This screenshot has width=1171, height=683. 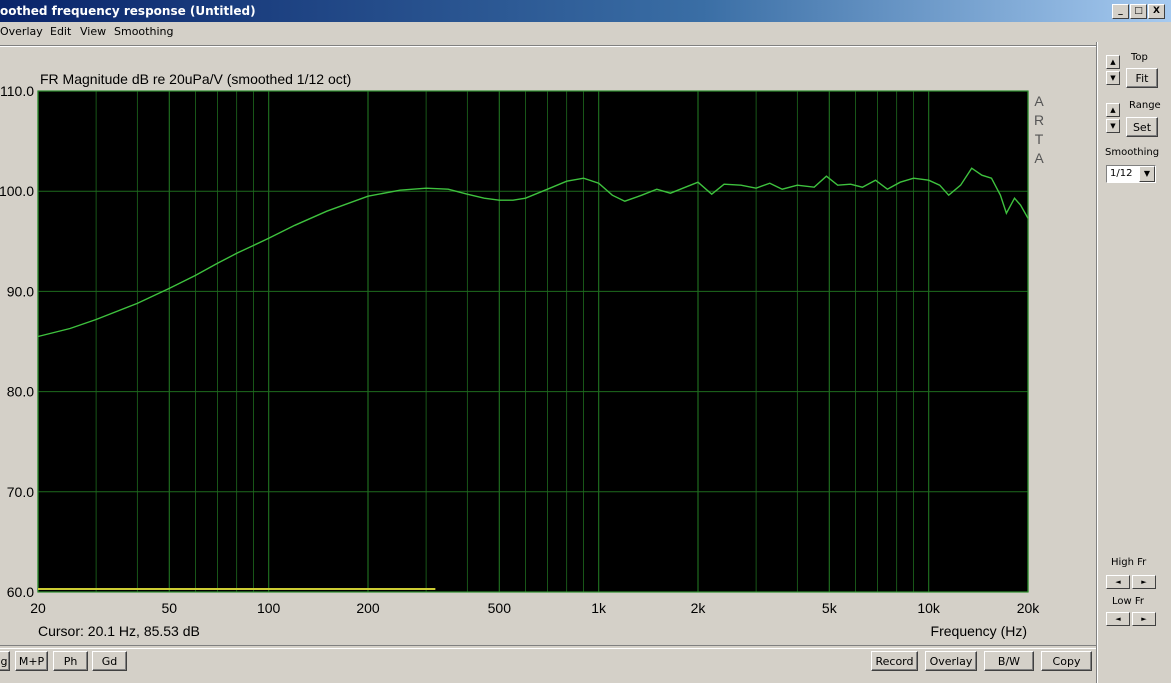 I want to click on group-delay-button: Gd, so click(x=109, y=661).